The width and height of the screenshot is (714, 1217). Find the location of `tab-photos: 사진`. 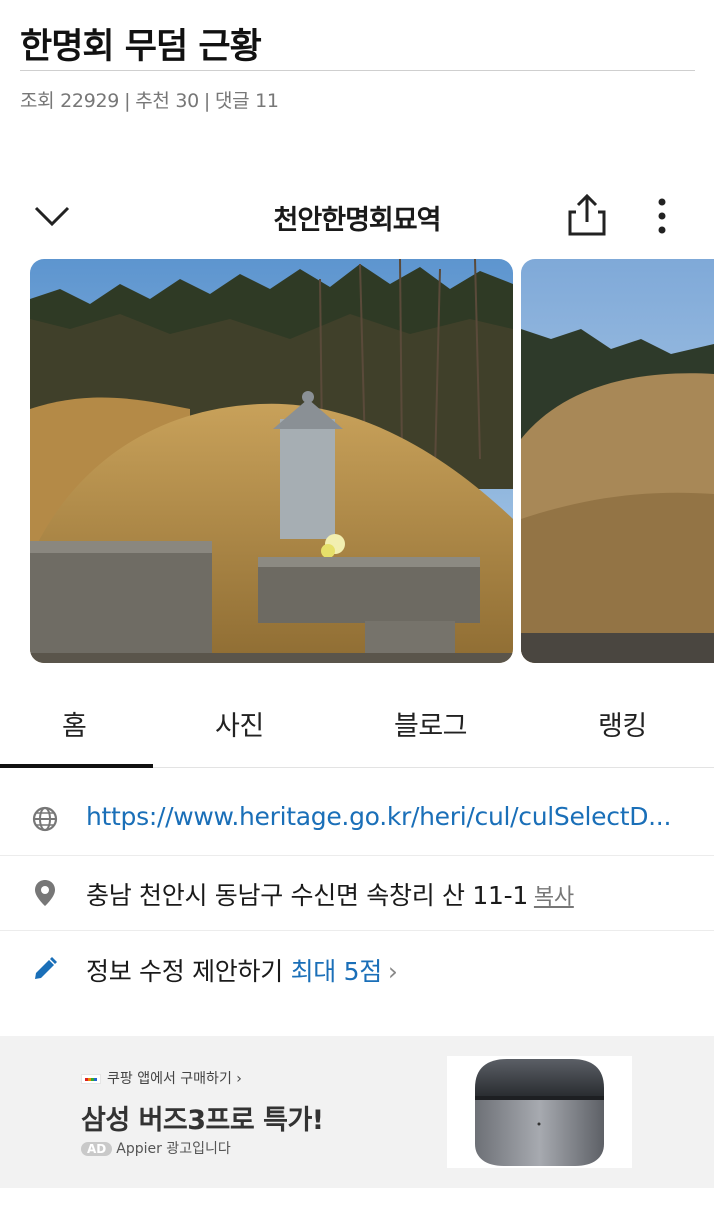

tab-photos: 사진 is located at coordinates (239, 723).